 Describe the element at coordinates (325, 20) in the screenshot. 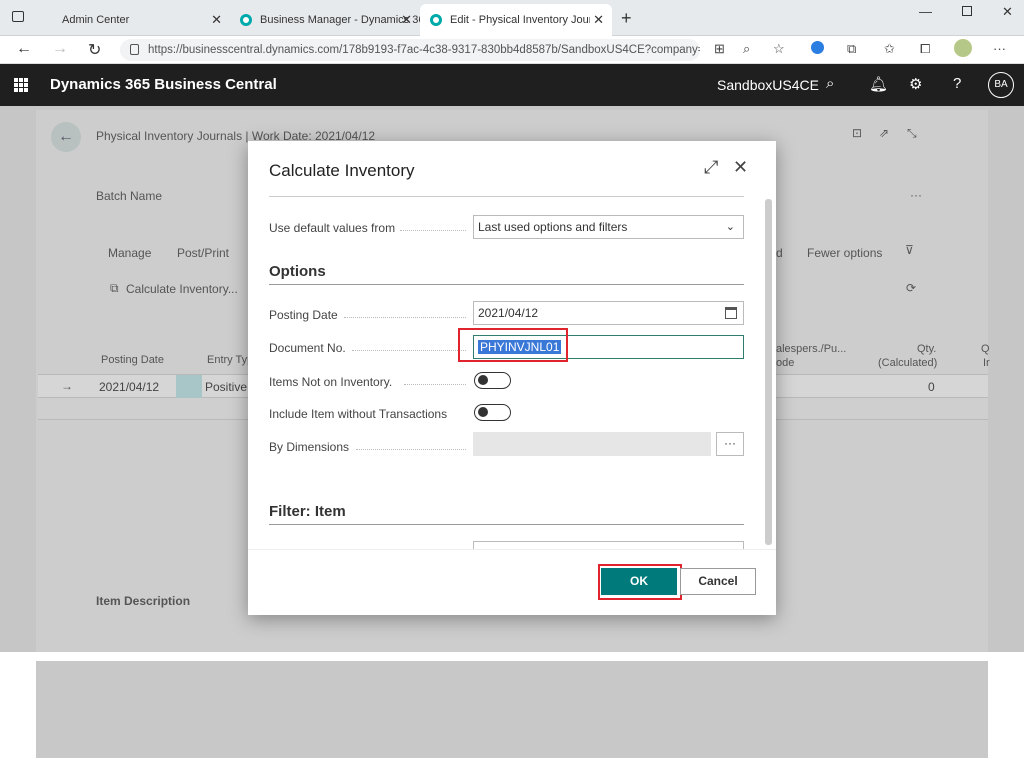

I see `tab-business-manager: Business Manager - Dynamics 36 ✕` at that location.